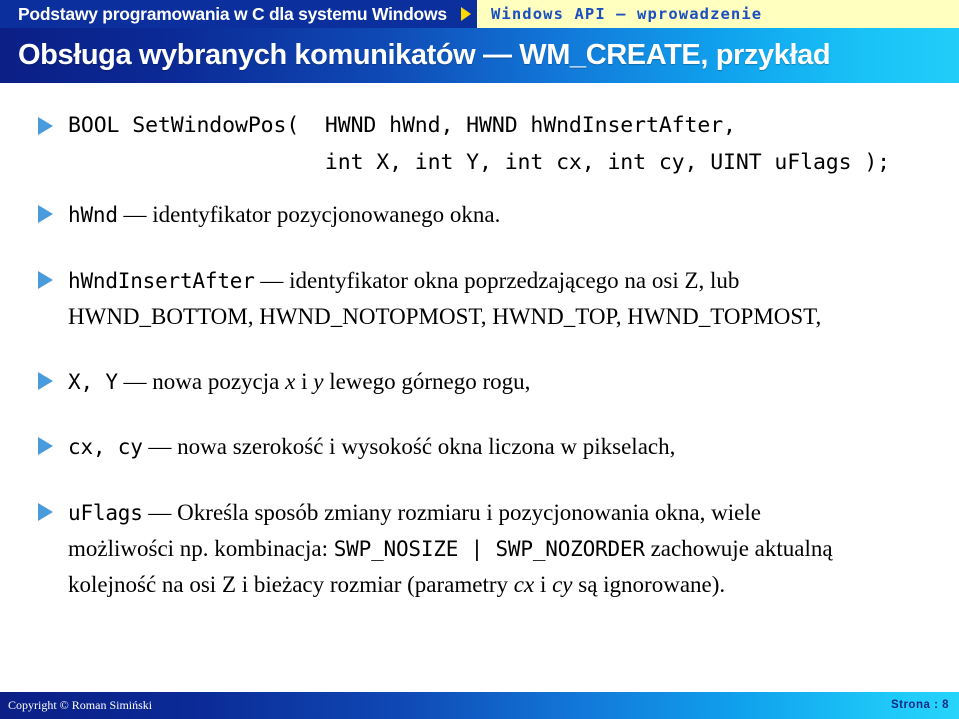 The width and height of the screenshot is (959, 719). Describe the element at coordinates (466, 14) in the screenshot. I see `breadcrumb-arrow-icon` at that location.